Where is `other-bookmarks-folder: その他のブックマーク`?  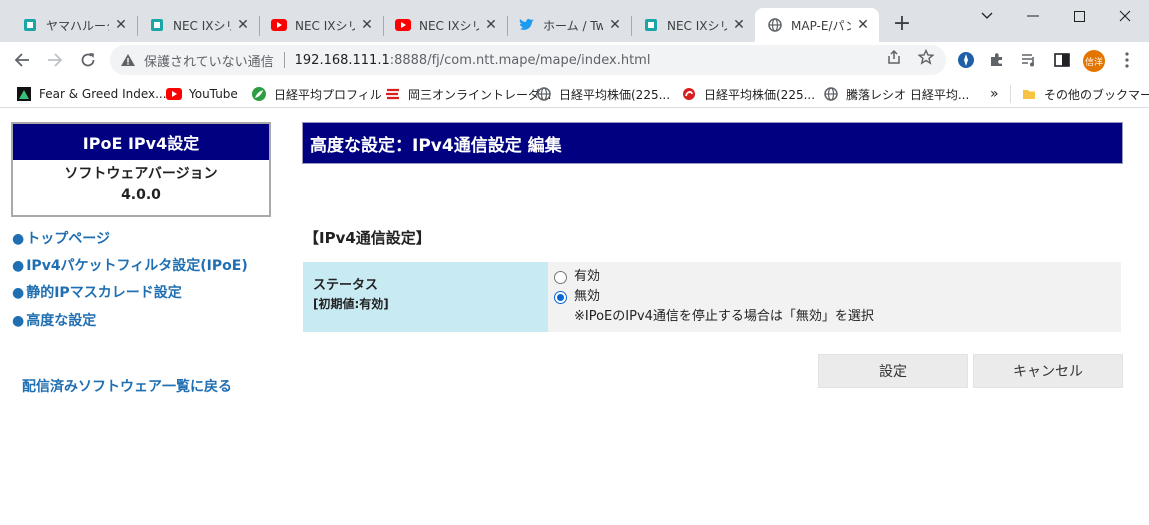
other-bookmarks-folder: その他のブックマーク is located at coordinates (1085, 94).